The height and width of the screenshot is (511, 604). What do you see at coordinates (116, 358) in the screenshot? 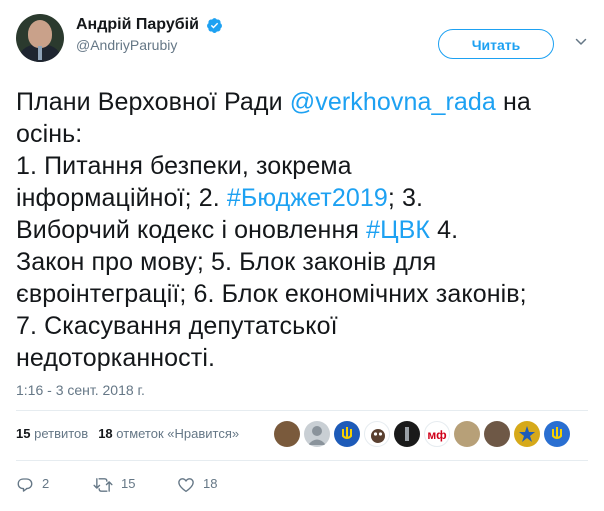
I see `tweet-text-fragment: недоторканності.` at bounding box center [116, 358].